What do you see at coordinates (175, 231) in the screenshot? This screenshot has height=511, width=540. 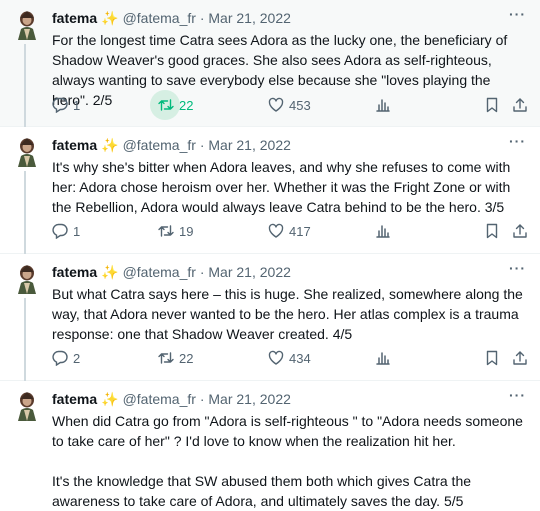 I see `retweet-button: 19` at bounding box center [175, 231].